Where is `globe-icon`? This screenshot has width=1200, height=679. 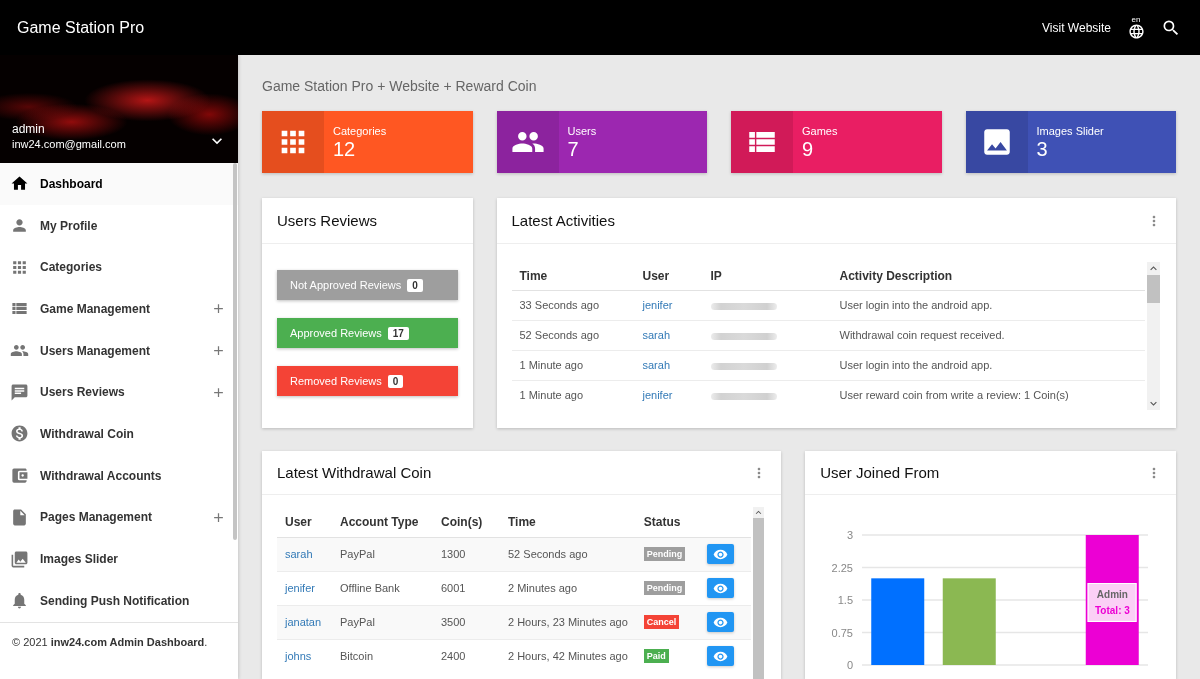
globe-icon is located at coordinates (1136, 31).